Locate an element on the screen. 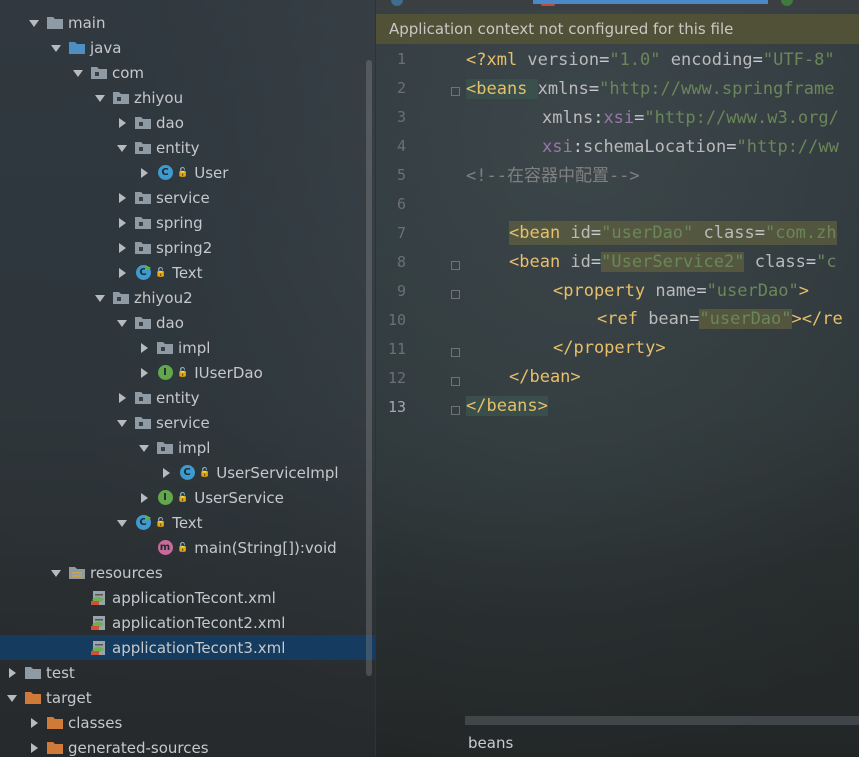  tree-item-classes: classes is located at coordinates (187, 722).